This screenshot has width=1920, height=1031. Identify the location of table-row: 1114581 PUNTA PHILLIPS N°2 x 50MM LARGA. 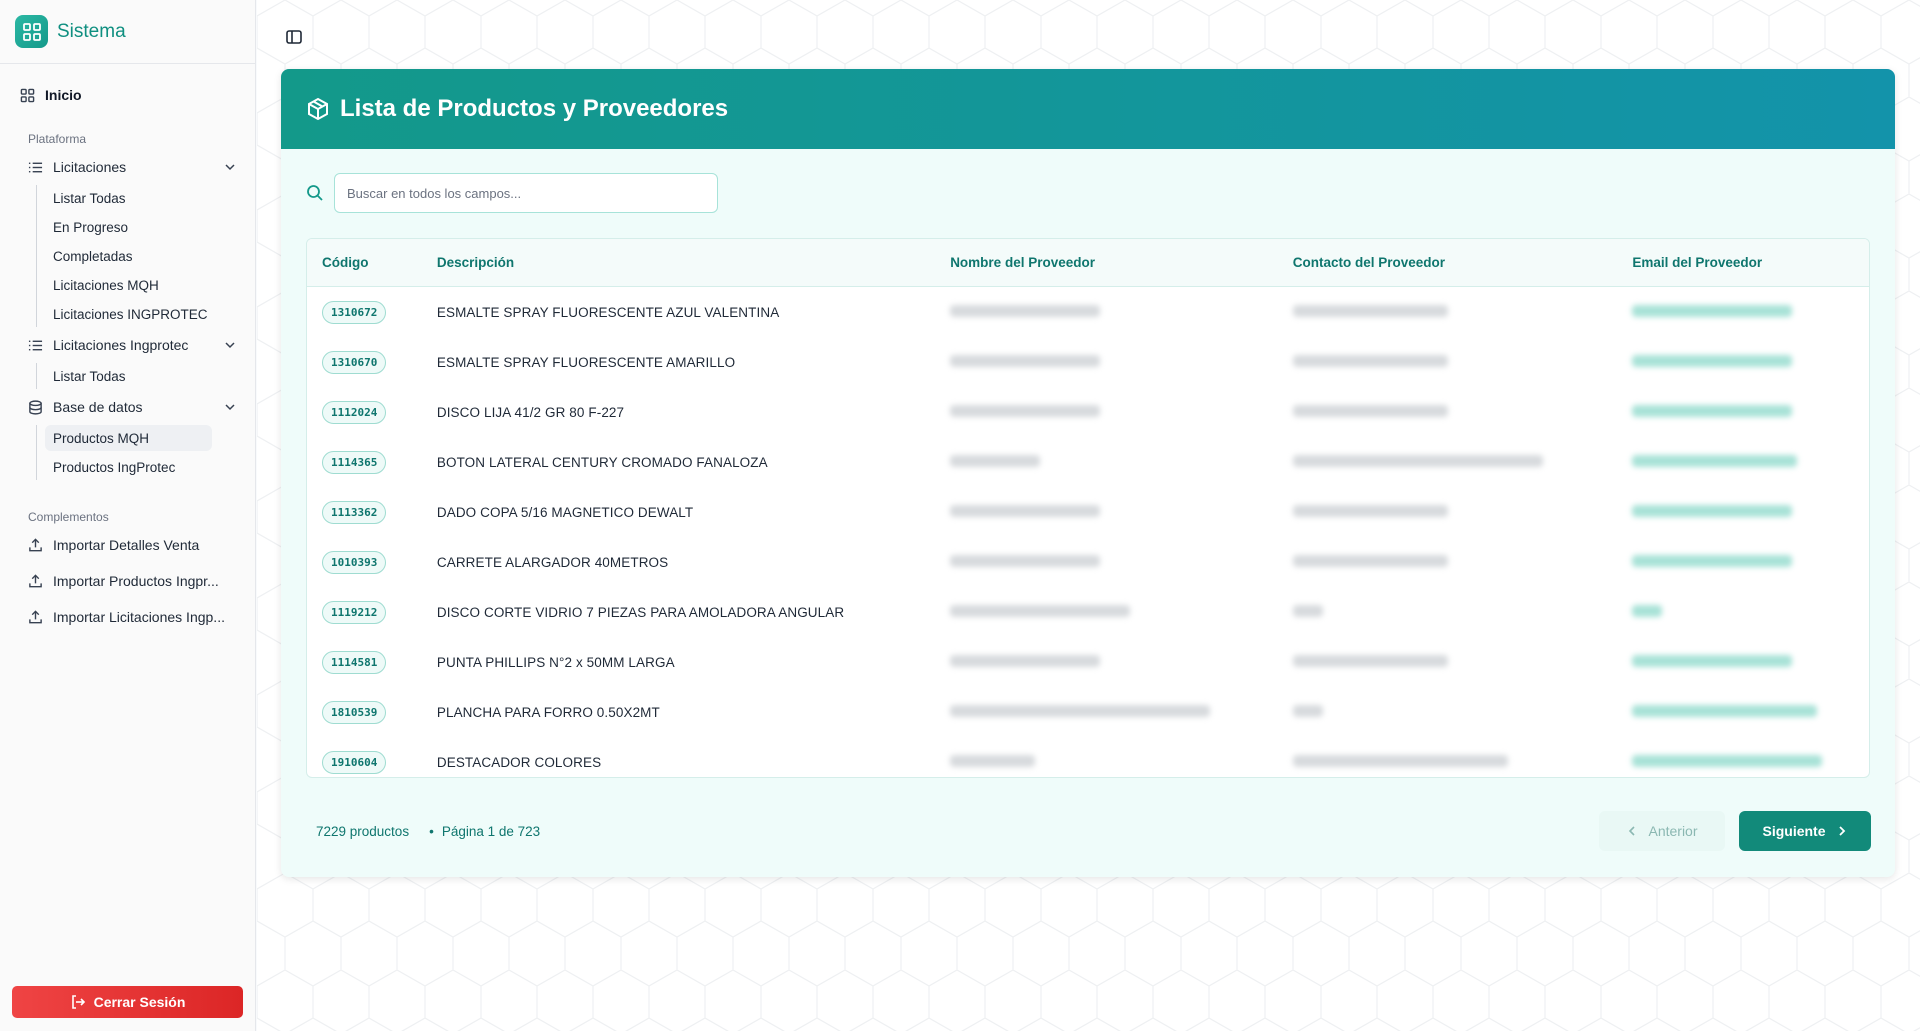
(1088, 662).